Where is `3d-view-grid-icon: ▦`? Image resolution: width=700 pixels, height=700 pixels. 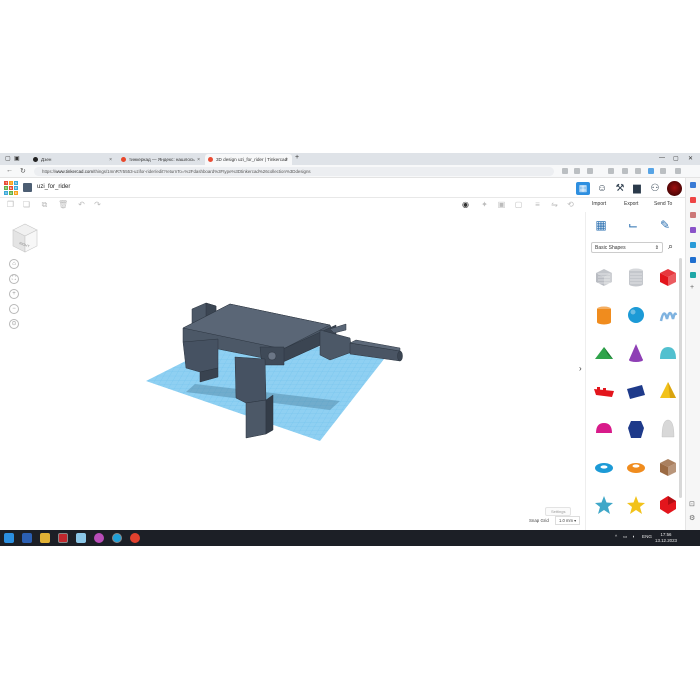 3d-view-grid-icon: ▦ is located at coordinates (583, 188).